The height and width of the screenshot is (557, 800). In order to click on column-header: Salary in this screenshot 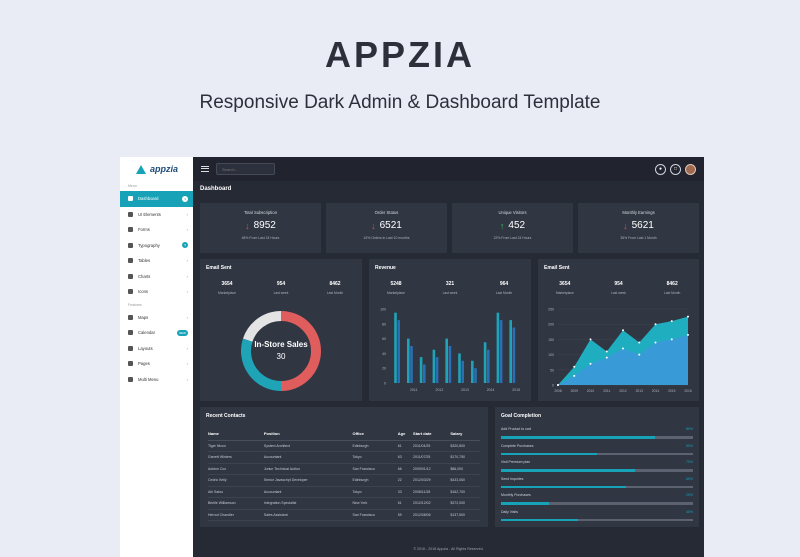, I will do `click(465, 435)`.